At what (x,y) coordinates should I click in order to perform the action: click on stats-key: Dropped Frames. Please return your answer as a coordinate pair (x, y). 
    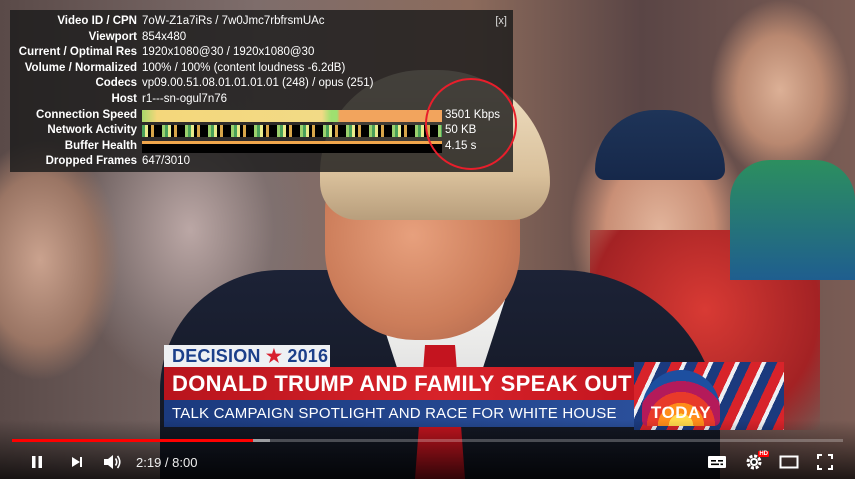
    Looking at the image, I should click on (91, 161).